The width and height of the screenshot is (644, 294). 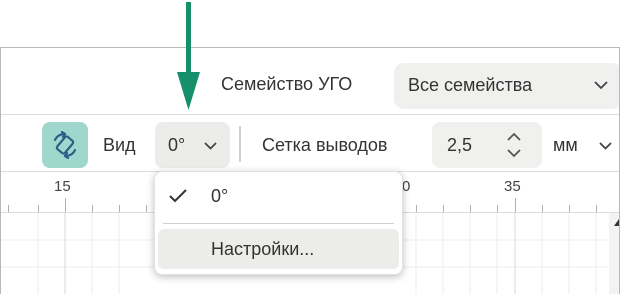 What do you see at coordinates (287, 84) in the screenshot?
I see `symbol-family-label: Семейство УГО` at bounding box center [287, 84].